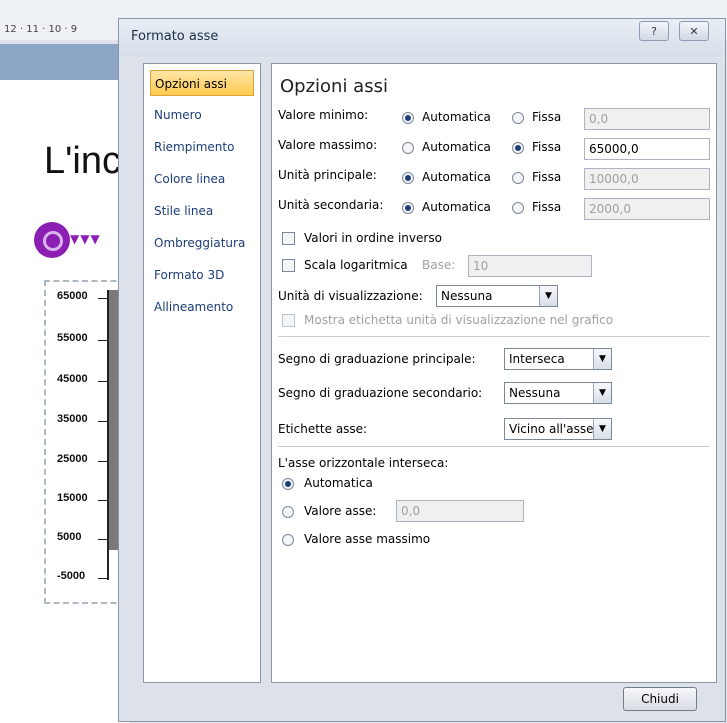 Image resolution: width=727 pixels, height=723 pixels. I want to click on min-fixed-radio, so click(518, 118).